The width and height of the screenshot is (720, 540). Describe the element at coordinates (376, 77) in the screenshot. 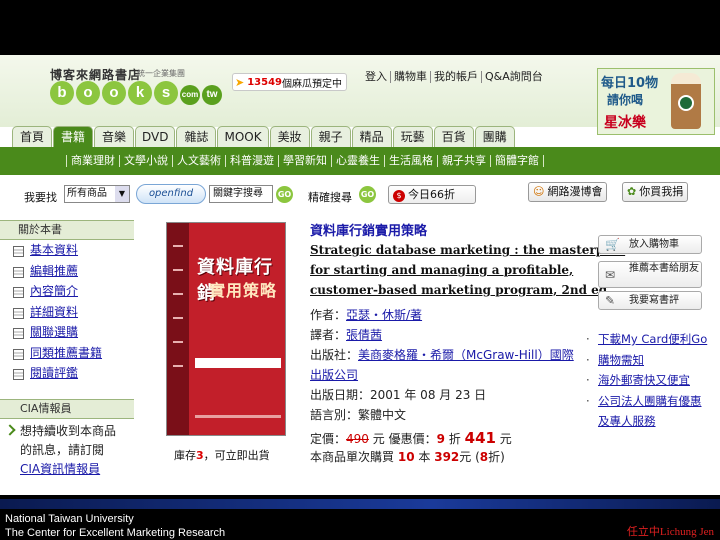

I see `login-link: 登入` at that location.